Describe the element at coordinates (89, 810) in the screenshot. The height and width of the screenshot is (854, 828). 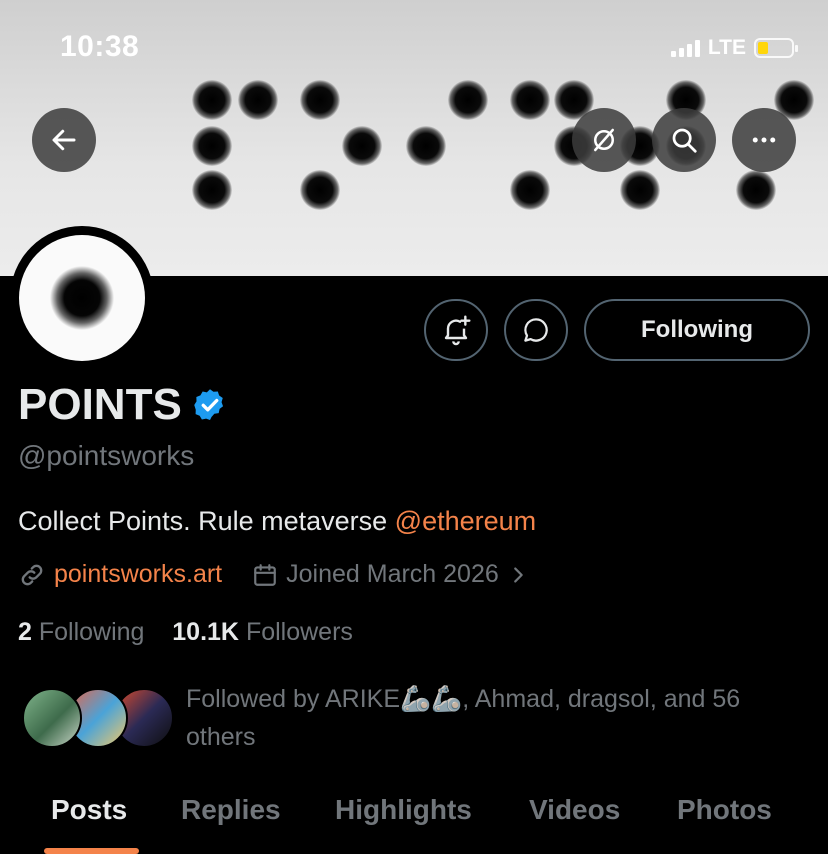
I see `tab-posts: Posts` at that location.